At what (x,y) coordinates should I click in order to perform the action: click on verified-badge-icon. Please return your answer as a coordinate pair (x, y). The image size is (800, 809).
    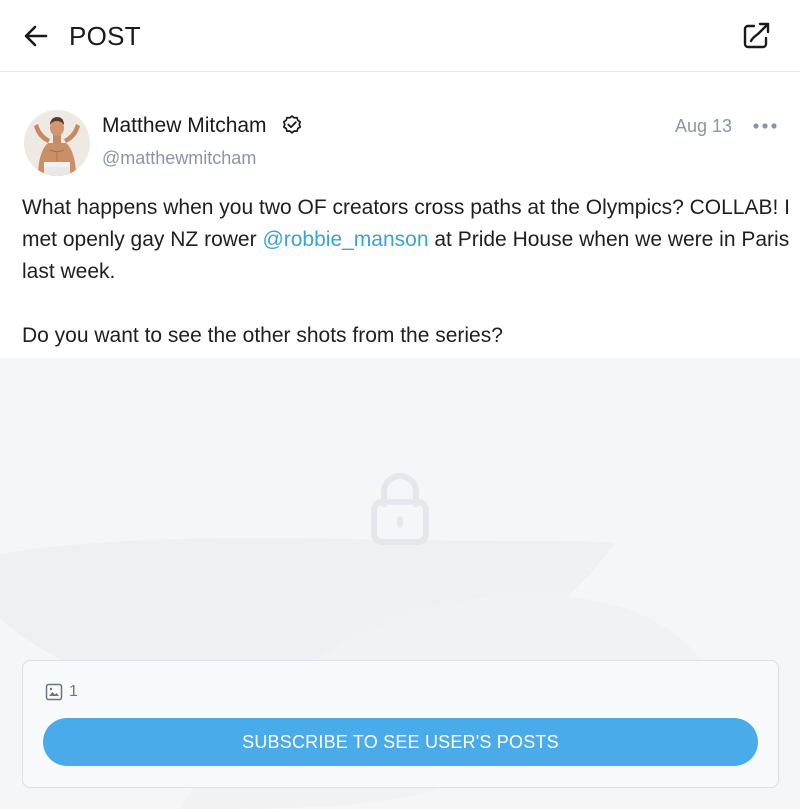
    Looking at the image, I should click on (292, 124).